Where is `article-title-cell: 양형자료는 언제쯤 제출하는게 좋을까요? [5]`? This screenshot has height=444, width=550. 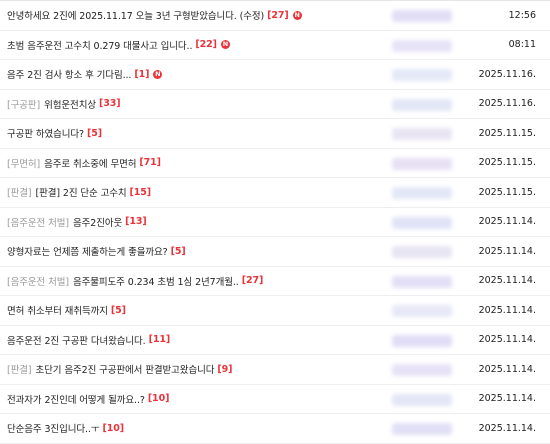 article-title-cell: 양형자료는 언제쯤 제출하는게 좋을까요? [5] is located at coordinates (192, 251).